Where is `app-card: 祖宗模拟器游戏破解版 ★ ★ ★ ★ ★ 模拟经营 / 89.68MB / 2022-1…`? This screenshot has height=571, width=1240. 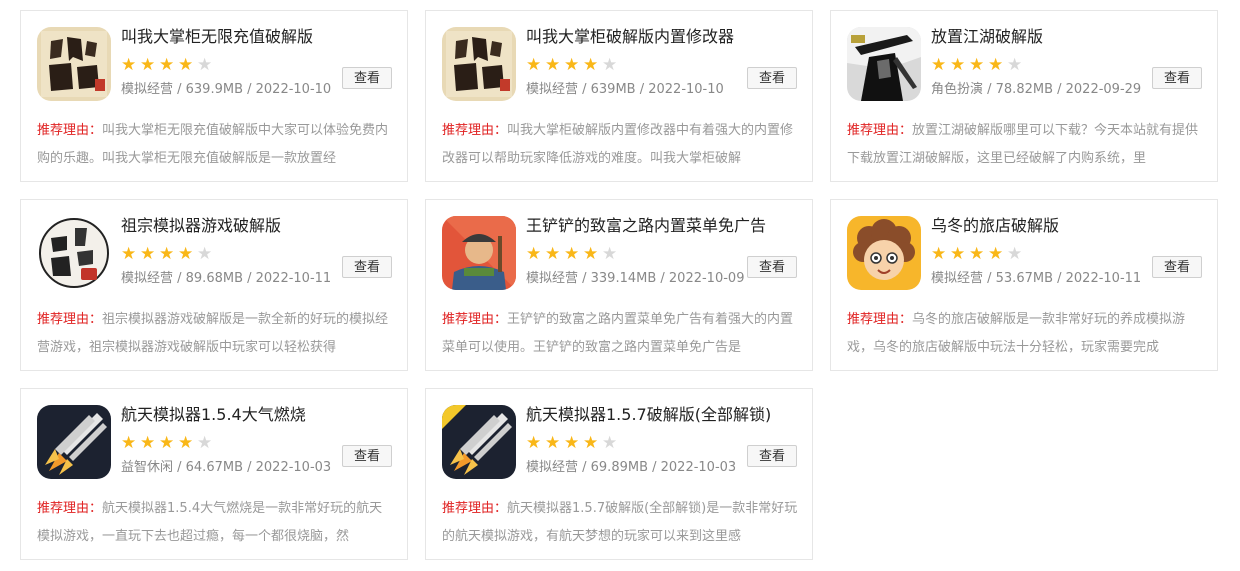 app-card: 祖宗模拟器游戏破解版 ★ ★ ★ ★ ★ 模拟经营 / 89.68MB / 2022-1… is located at coordinates (214, 285).